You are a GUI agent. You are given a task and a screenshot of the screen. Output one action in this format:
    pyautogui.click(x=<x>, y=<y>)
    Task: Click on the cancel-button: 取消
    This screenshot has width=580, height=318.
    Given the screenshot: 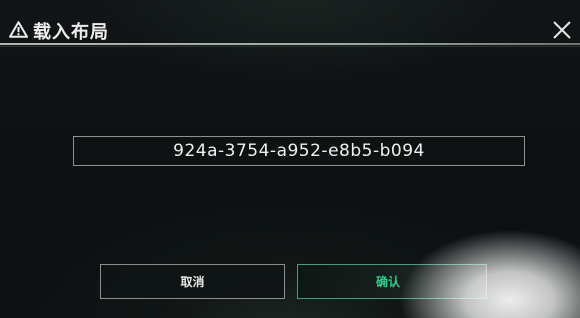 What is the action you would take?
    pyautogui.click(x=192, y=281)
    